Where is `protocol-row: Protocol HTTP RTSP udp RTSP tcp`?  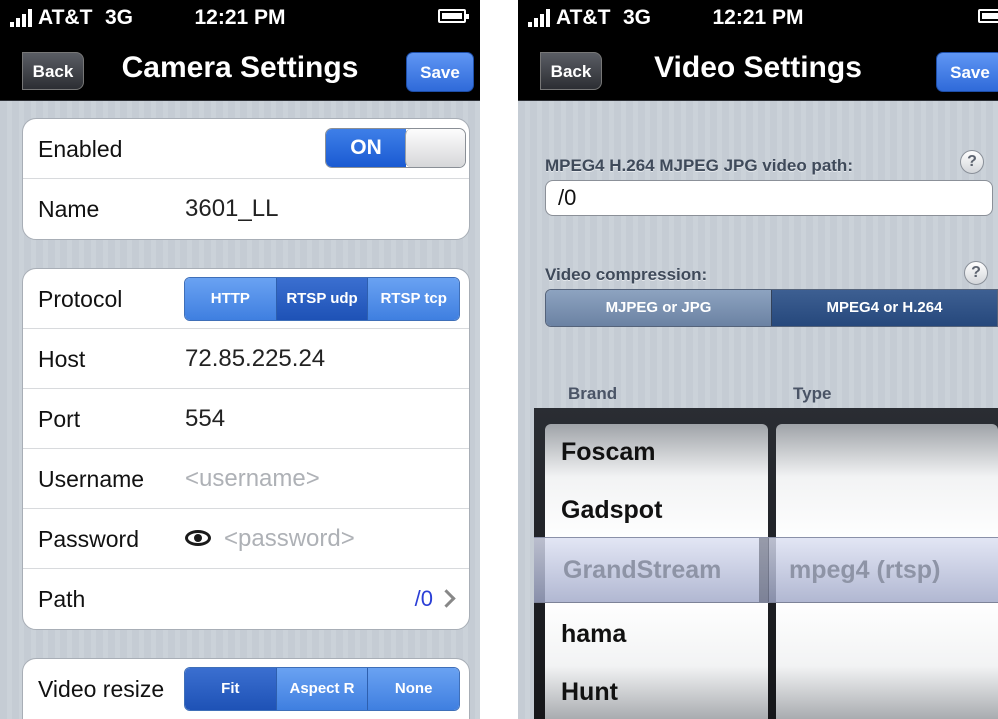 protocol-row: Protocol HTTP RTSP udp RTSP tcp is located at coordinates (246, 299).